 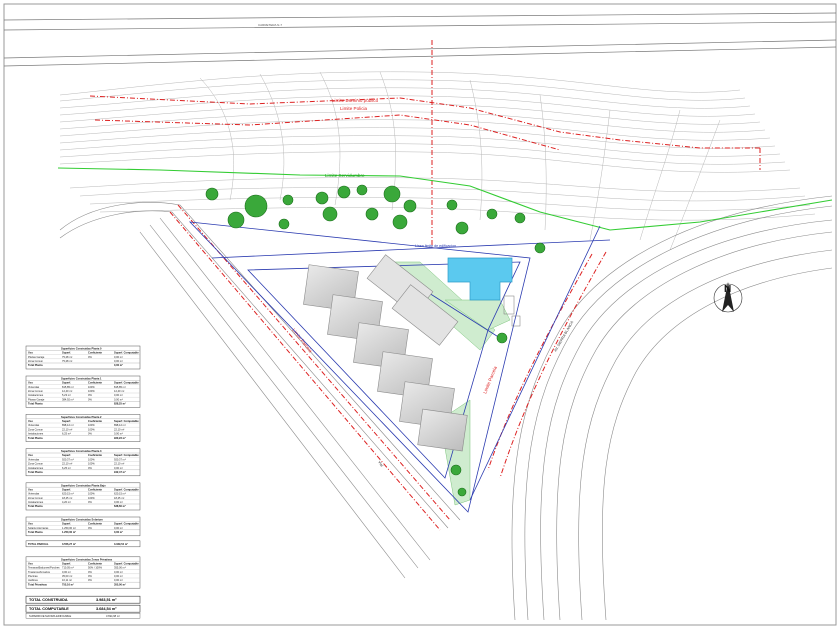 I want to click on grand-total-label: TOTAL CONSTRUIDA, so click(x=48, y=600).